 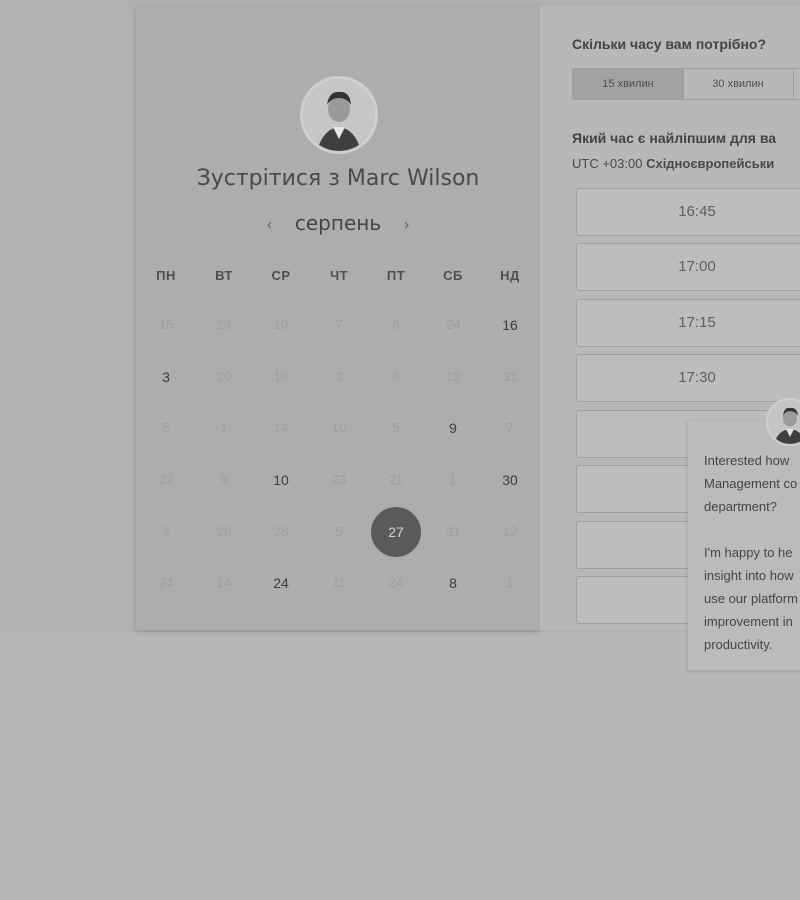 I want to click on month-label: серпень, so click(x=338, y=223).